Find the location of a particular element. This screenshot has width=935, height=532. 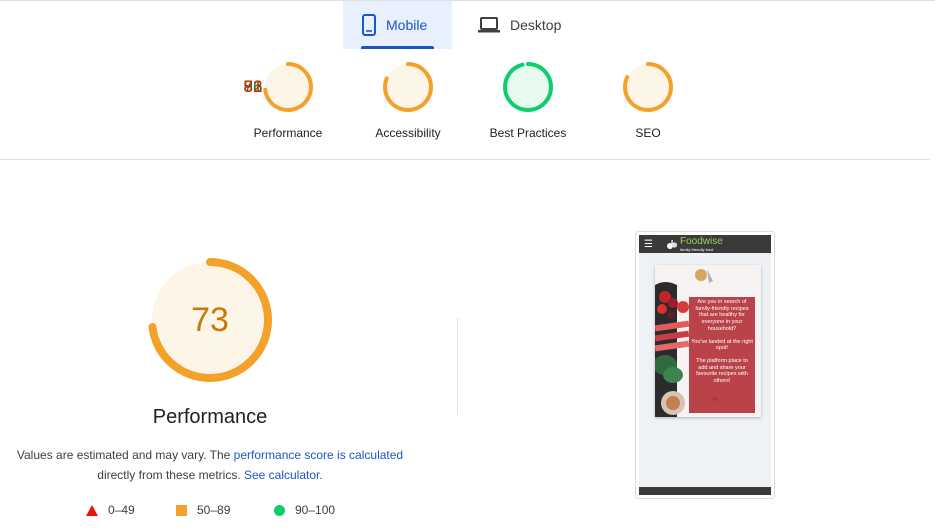

site-footer is located at coordinates (705, 491).